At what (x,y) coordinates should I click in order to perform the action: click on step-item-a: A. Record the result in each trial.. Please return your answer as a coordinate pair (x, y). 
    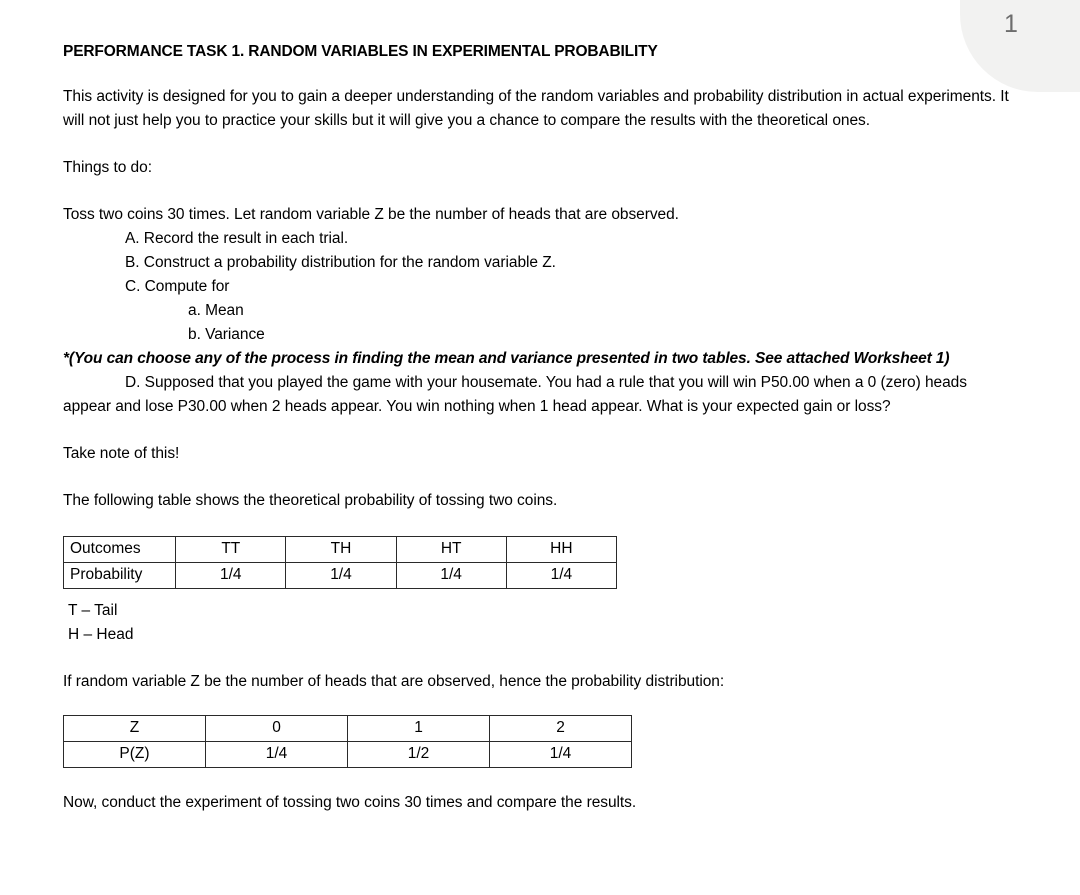
    Looking at the image, I should click on (237, 238).